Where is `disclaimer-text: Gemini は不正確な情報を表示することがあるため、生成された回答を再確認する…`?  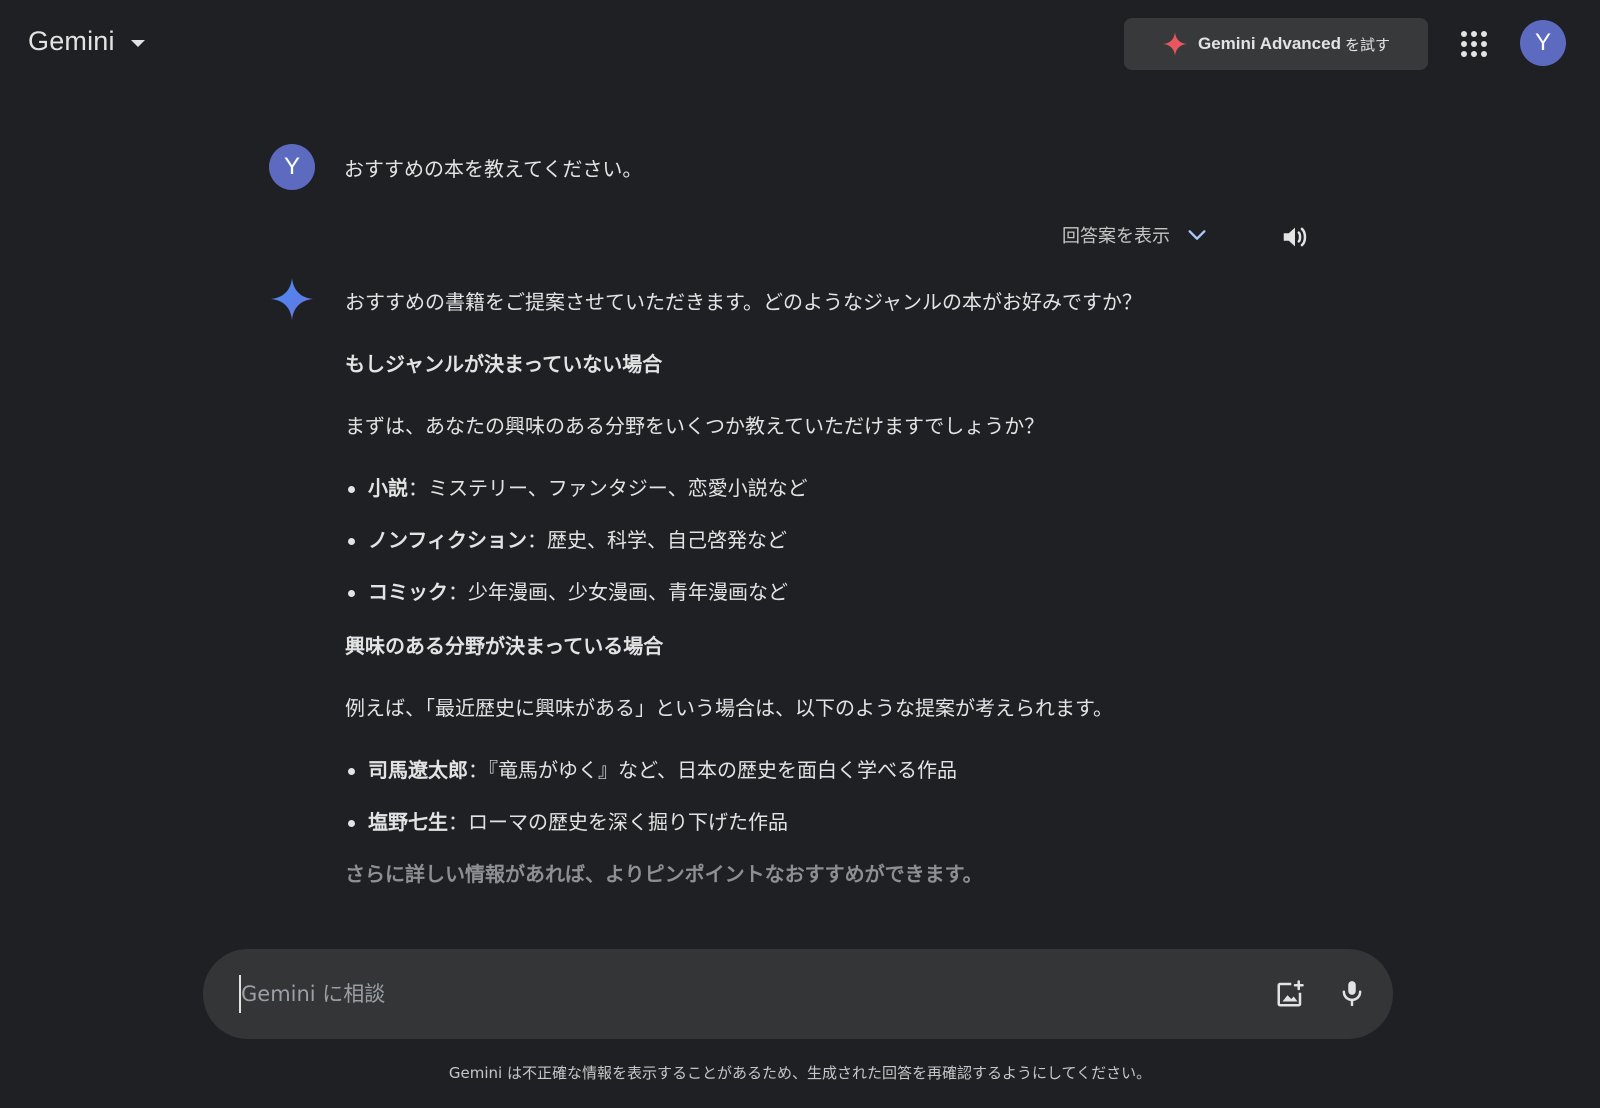
disclaimer-text: Gemini は不正確な情報を表示することがあるため、生成された回答を再確認する… is located at coordinates (800, 1073).